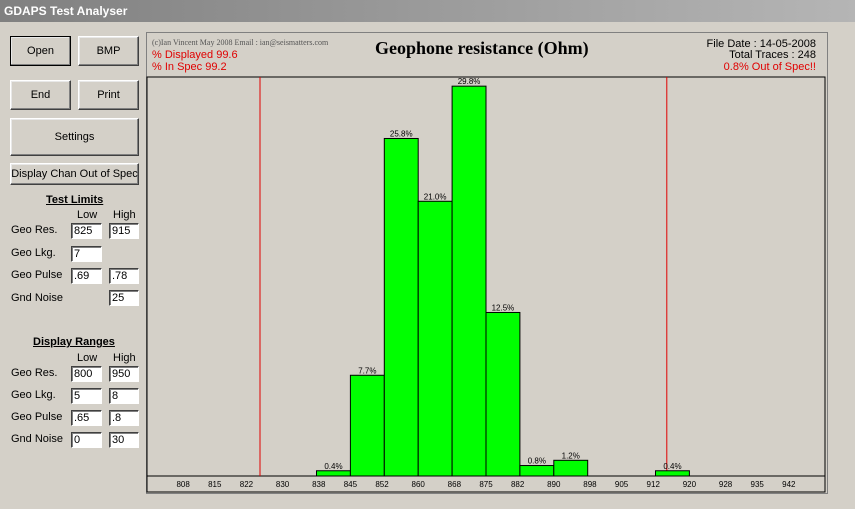  I want to click on dr-geo-pulse-low-input, so click(86, 418).